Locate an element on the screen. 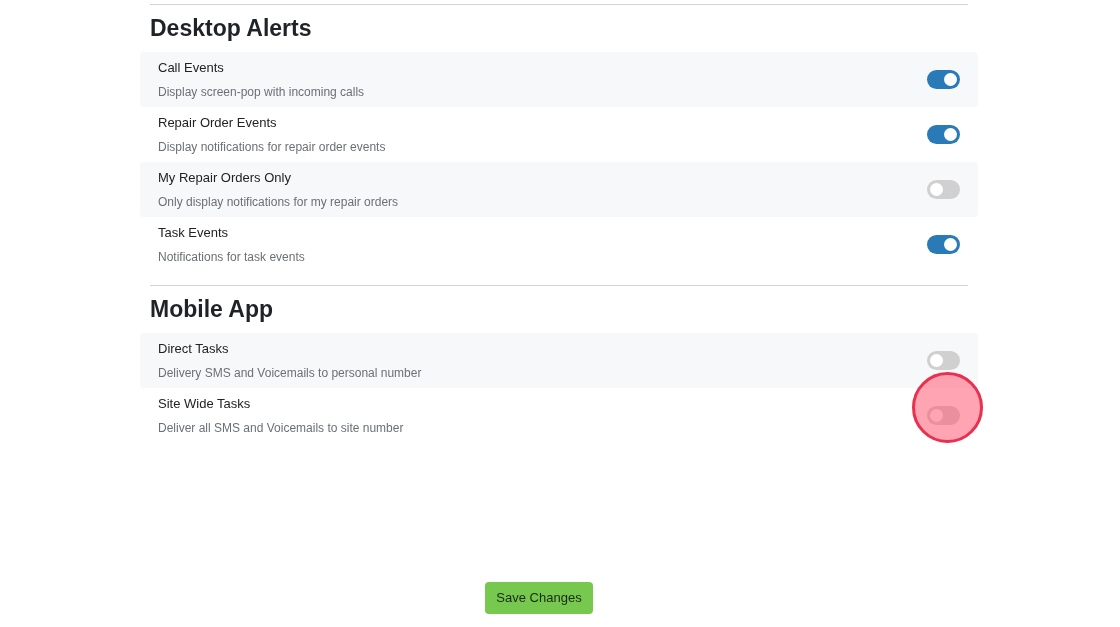 This screenshot has width=1120, height=627. section-heading: Mobile App is located at coordinates (212, 310).